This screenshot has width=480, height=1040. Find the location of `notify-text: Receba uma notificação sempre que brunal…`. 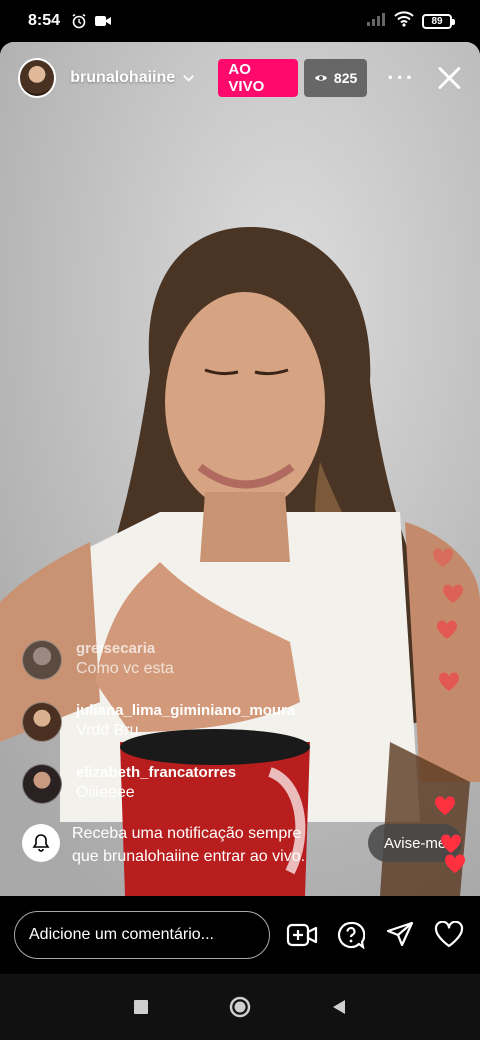

notify-text: Receba uma notificação sempre que brunal… is located at coordinates (188, 845).